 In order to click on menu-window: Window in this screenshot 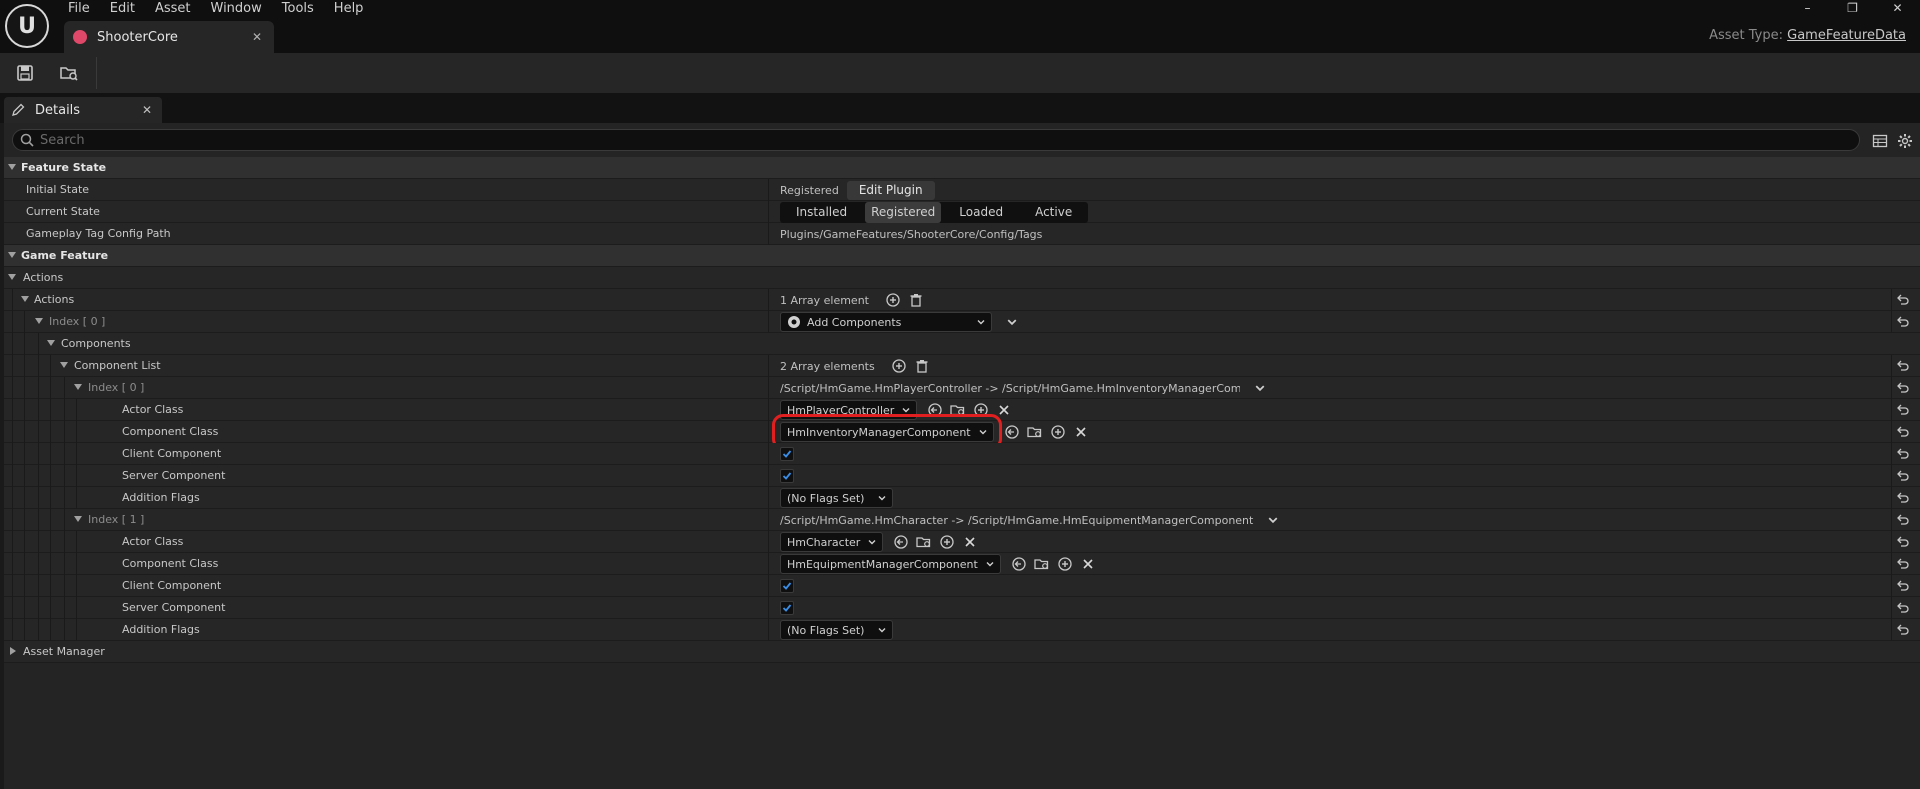, I will do `click(236, 9)`.